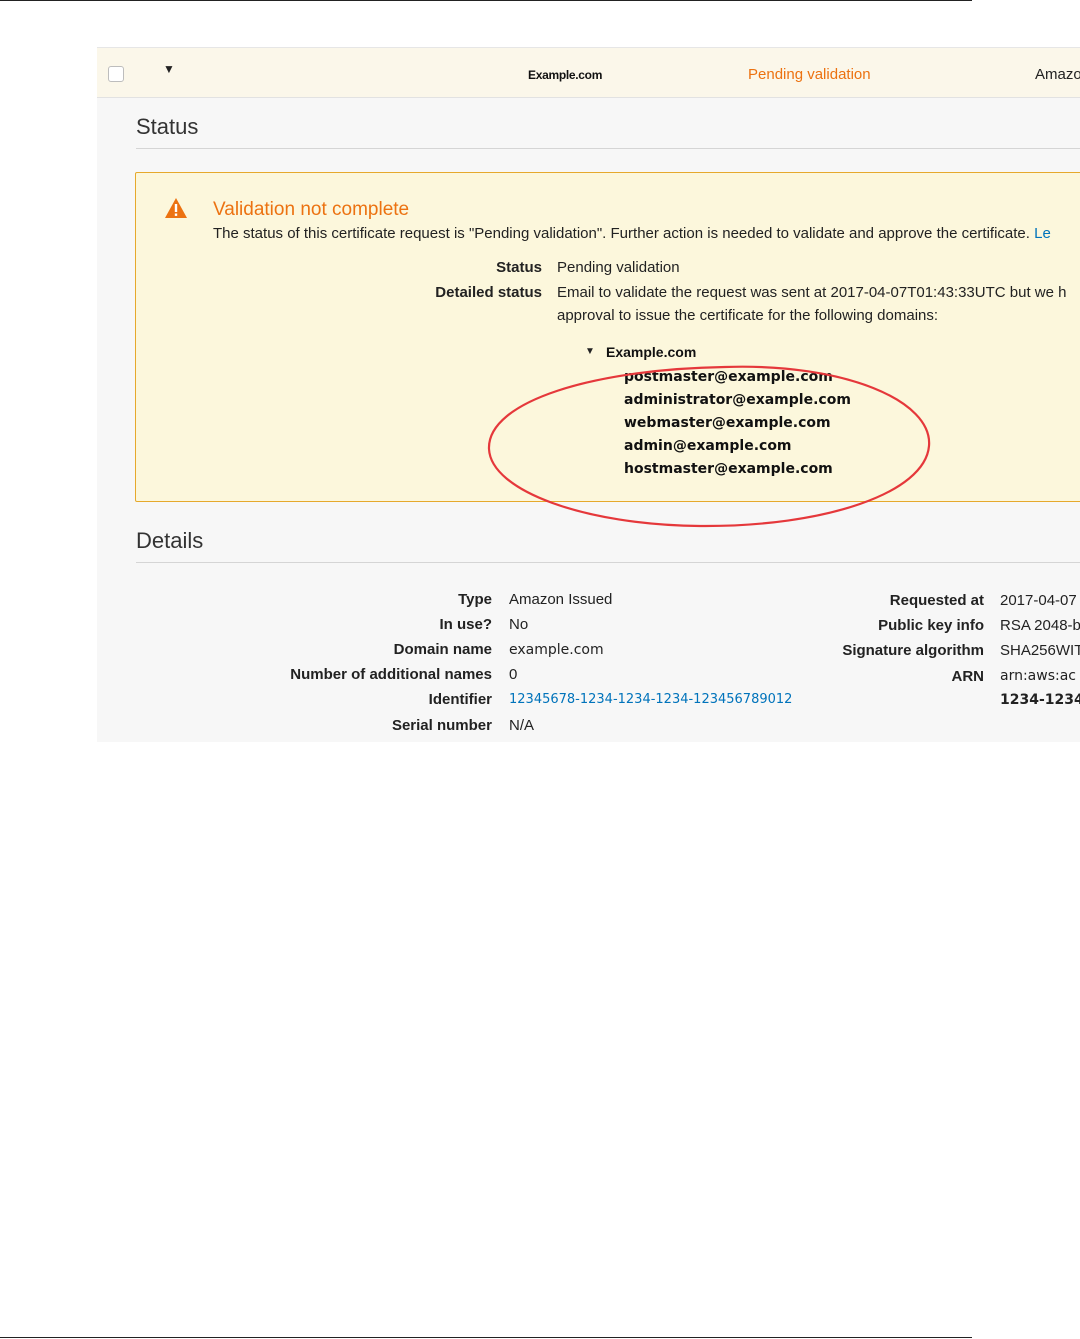 The image size is (1080, 1339). Describe the element at coordinates (608, 148) in the screenshot. I see `status-section-rule` at that location.